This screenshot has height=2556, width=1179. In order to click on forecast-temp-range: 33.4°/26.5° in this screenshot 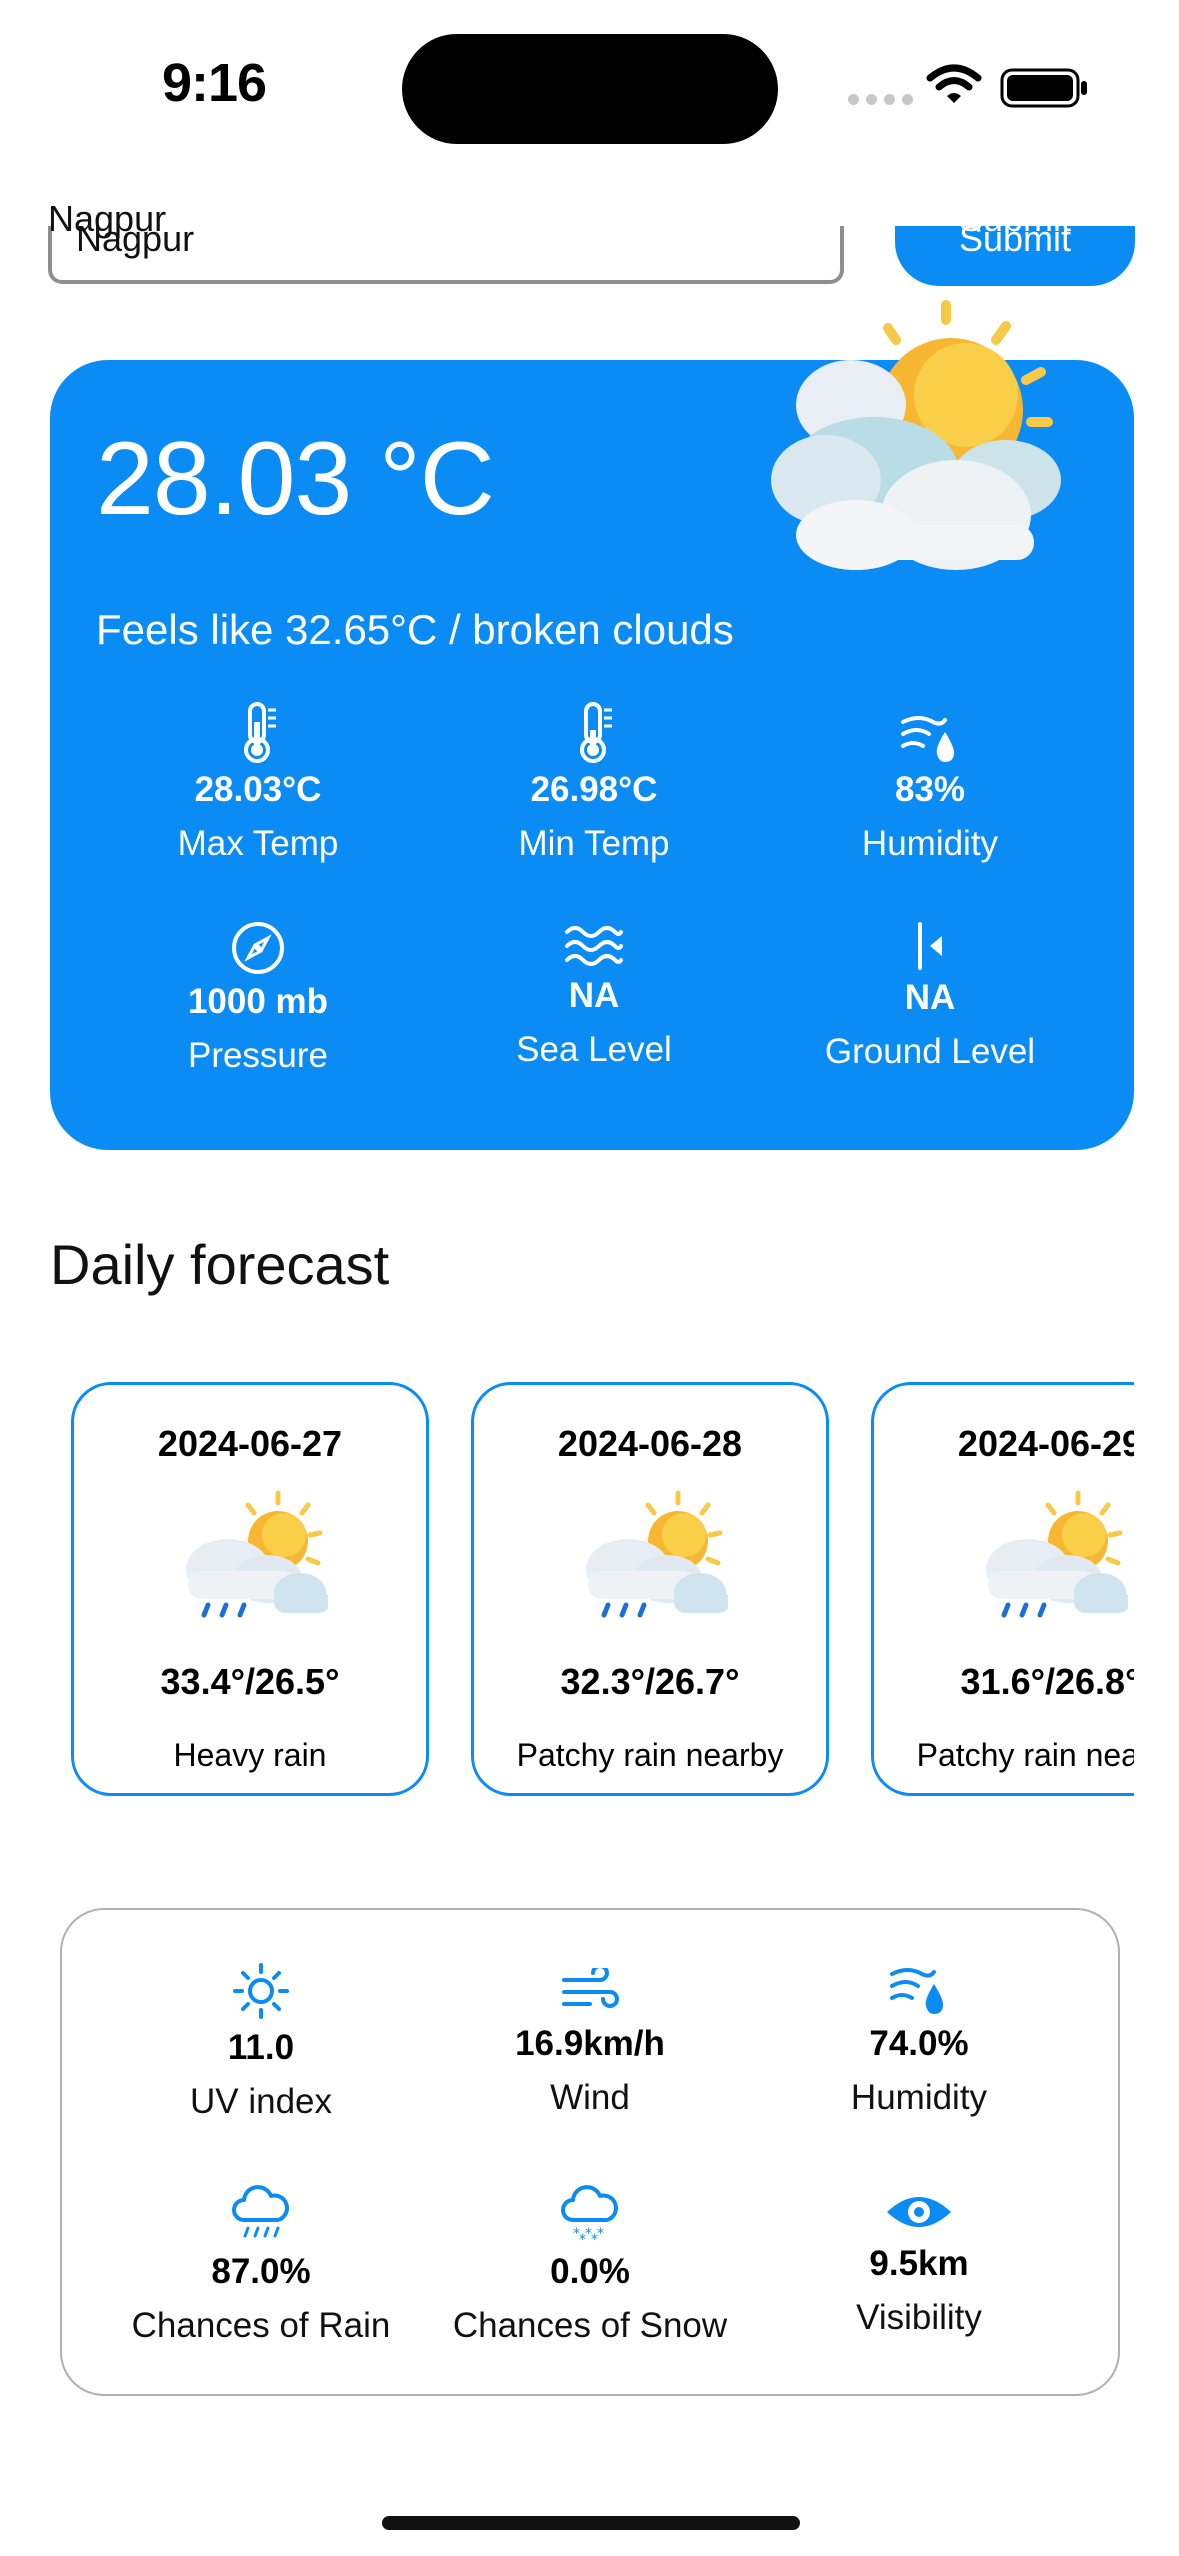, I will do `click(250, 1681)`.